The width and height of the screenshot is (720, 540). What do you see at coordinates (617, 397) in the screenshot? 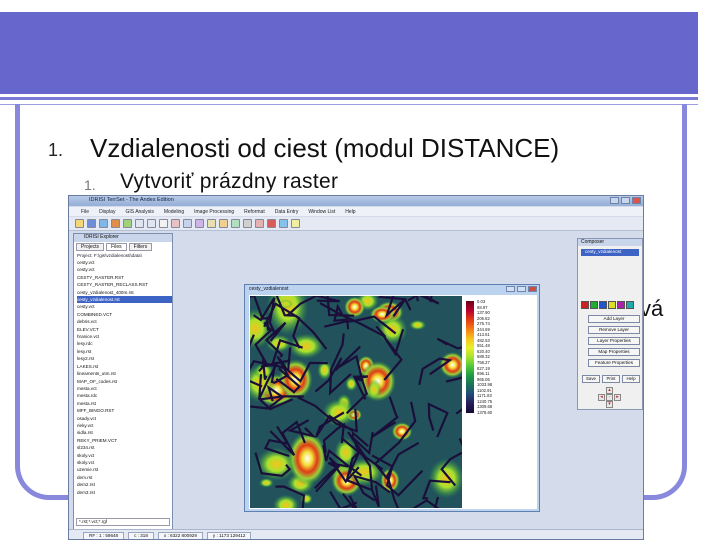
I see `pan-right-icon: ▸` at bounding box center [617, 397].